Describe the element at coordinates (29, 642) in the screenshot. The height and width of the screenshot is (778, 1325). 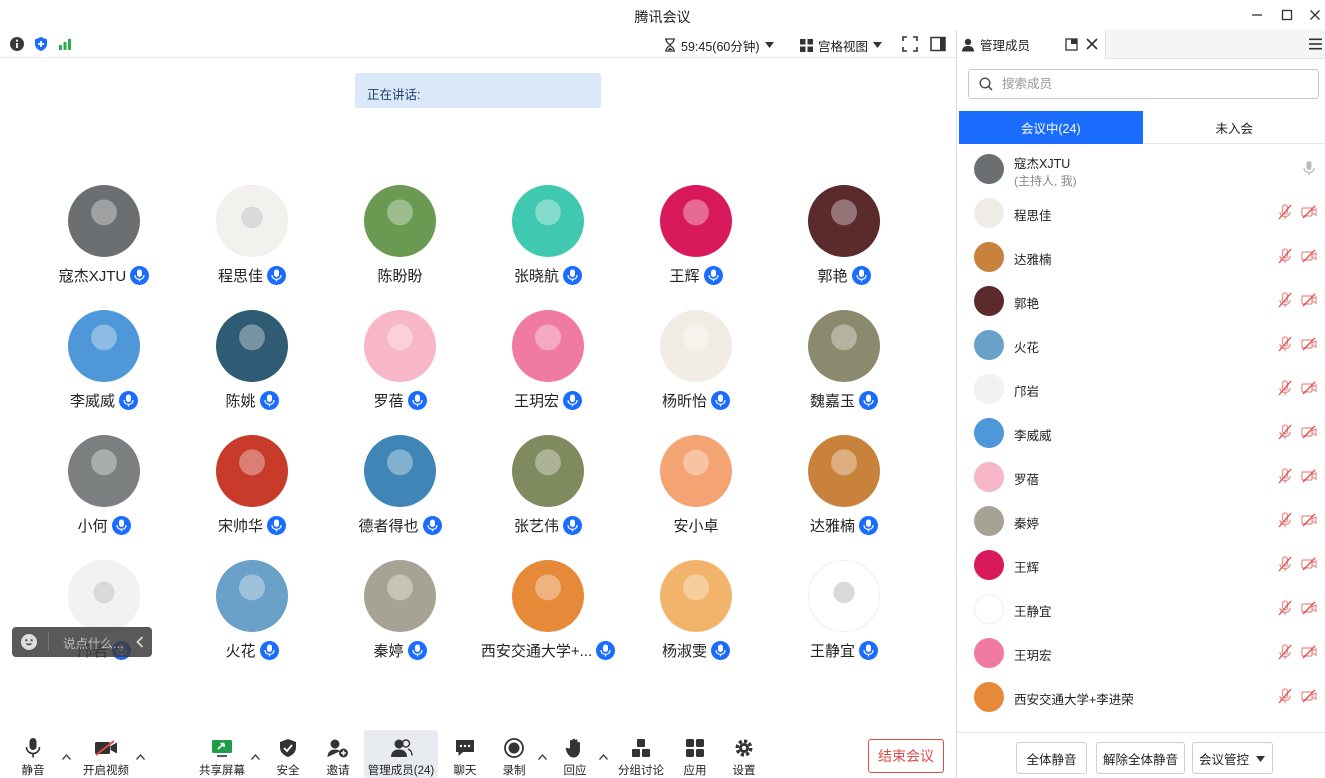
I see `emoji-icon` at that location.